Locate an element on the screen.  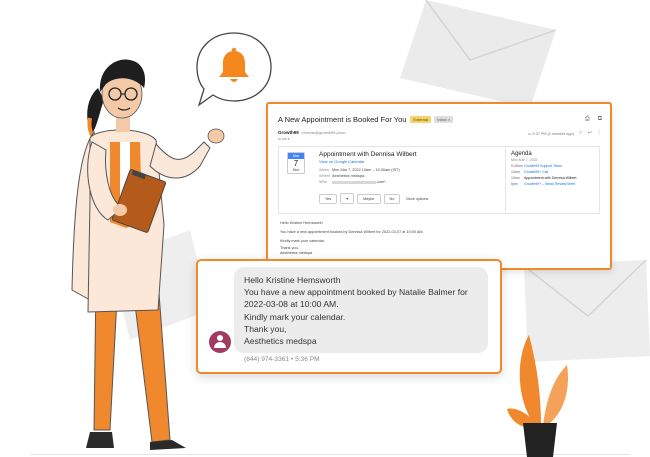
sms-line: 2022-03-08 at 10:00 AM. is located at coordinates (291, 304).